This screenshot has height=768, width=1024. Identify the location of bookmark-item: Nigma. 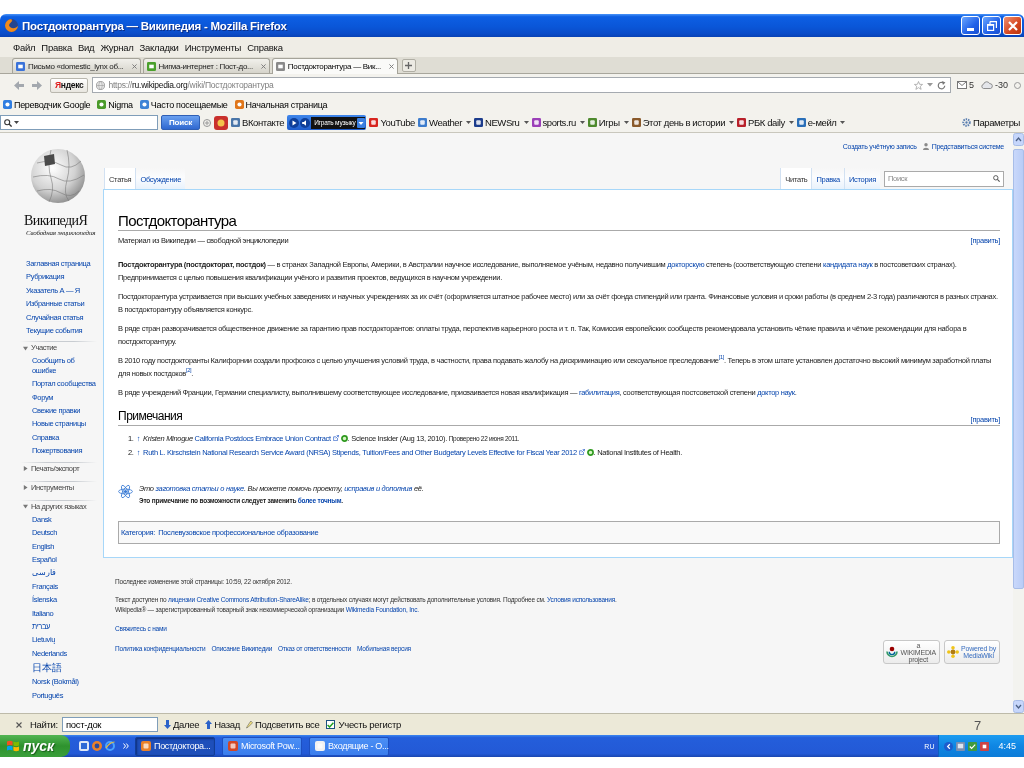
(115, 104).